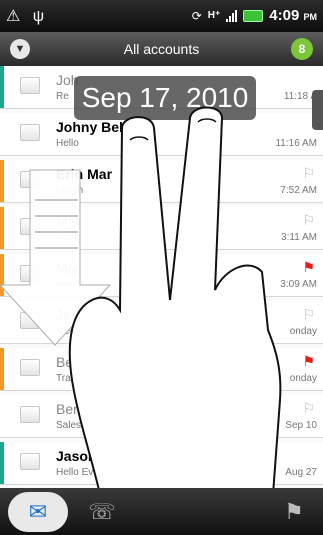 This screenshot has height=535, width=323. I want to click on email-subject: Trave, so click(69, 378).